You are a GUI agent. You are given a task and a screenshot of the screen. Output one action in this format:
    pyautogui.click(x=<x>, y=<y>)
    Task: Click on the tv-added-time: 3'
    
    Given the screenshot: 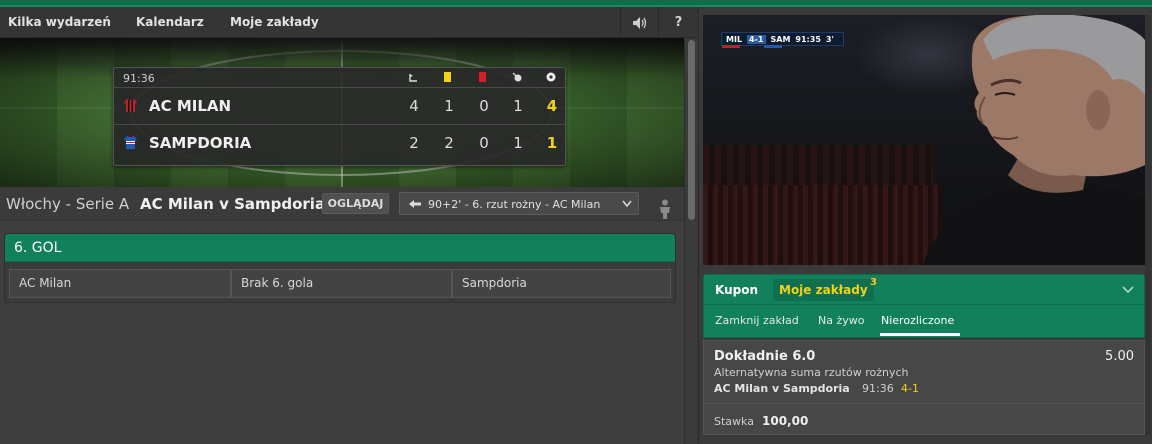 What is the action you would take?
    pyautogui.click(x=829, y=39)
    